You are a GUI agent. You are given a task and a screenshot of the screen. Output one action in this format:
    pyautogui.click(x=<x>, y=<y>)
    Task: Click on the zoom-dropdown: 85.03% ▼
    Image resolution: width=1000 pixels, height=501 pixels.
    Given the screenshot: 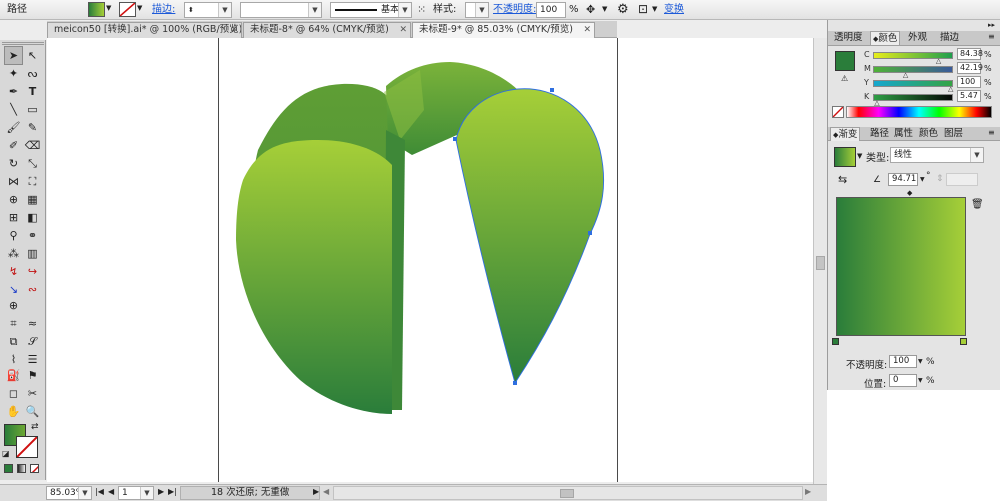 What is the action you would take?
    pyautogui.click(x=69, y=493)
    